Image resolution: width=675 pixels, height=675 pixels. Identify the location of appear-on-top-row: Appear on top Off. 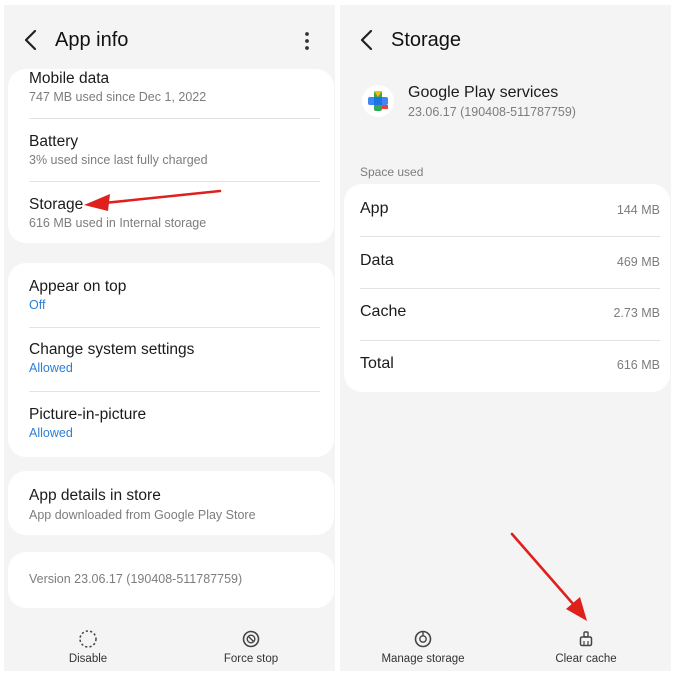
(171, 295).